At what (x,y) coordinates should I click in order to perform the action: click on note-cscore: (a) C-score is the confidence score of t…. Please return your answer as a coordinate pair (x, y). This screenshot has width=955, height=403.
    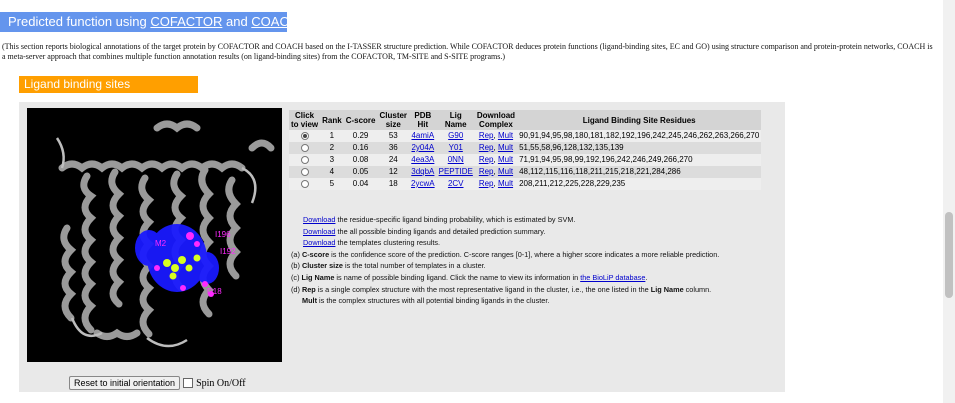
    Looking at the image, I should click on (505, 254).